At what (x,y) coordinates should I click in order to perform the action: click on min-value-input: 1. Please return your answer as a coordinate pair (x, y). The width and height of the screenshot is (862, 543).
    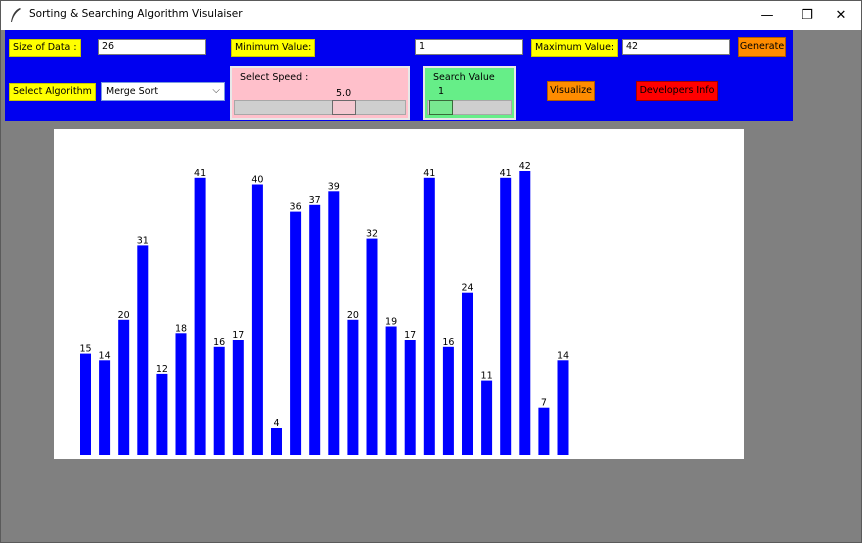
    Looking at the image, I should click on (469, 47).